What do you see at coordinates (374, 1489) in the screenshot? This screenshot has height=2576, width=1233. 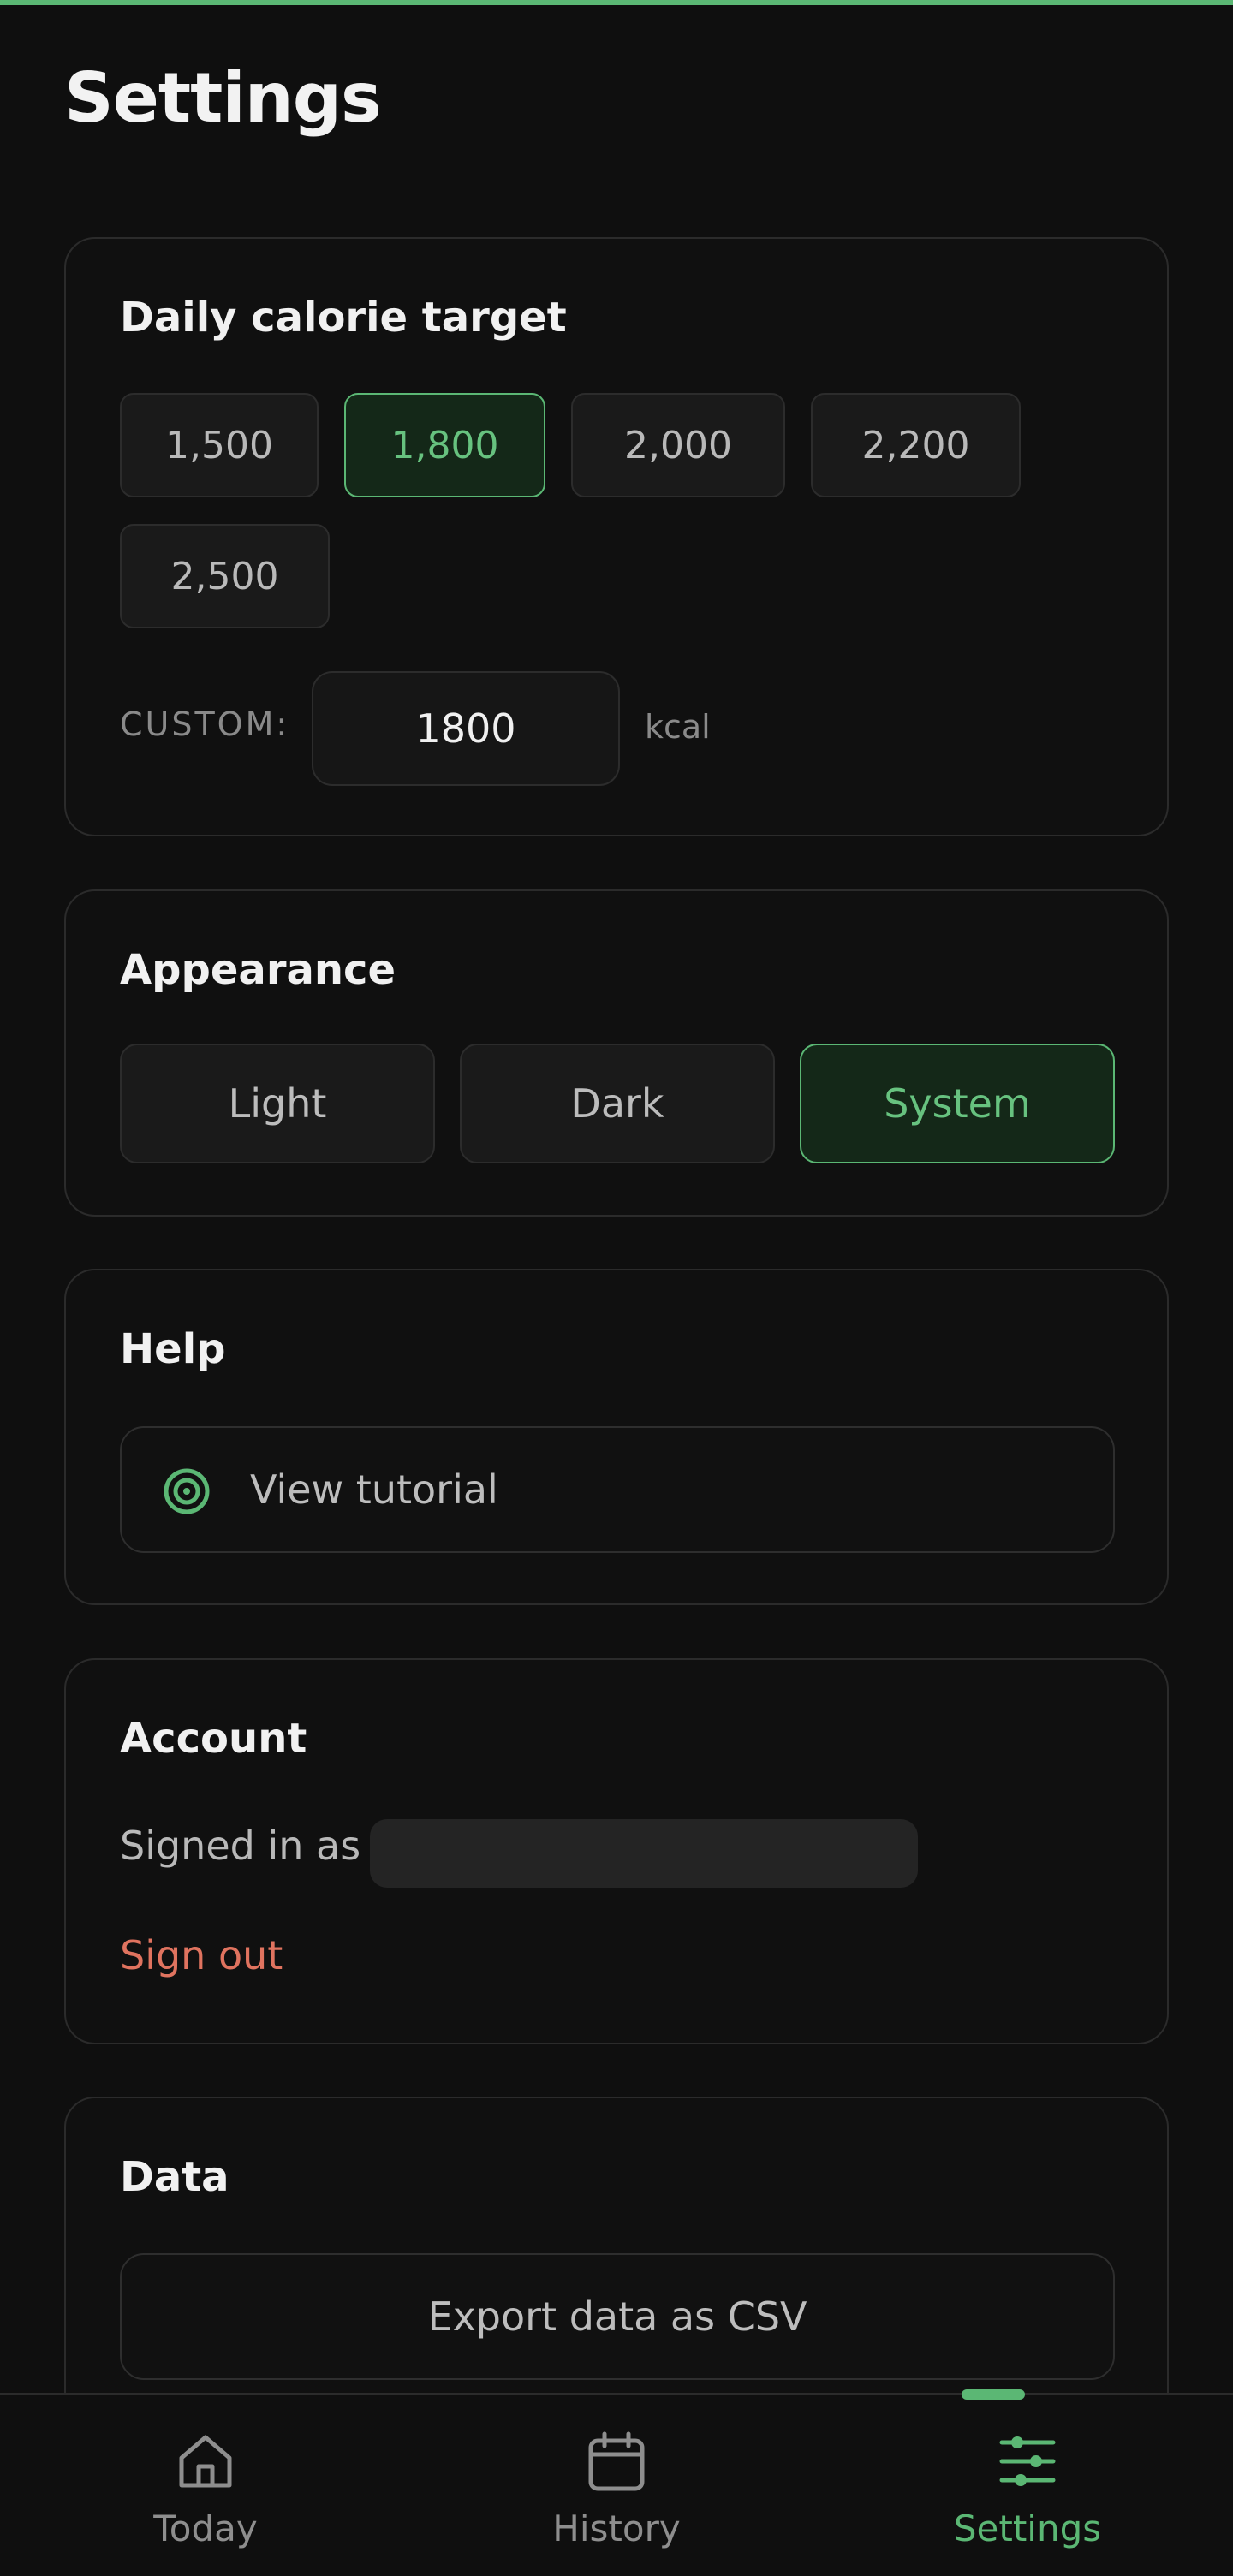 I see `view-tutorial-label: View tutorial` at bounding box center [374, 1489].